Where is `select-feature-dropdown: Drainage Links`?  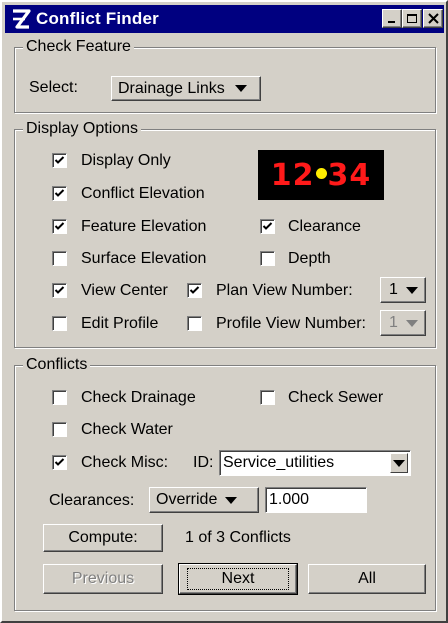
select-feature-dropdown: Drainage Links is located at coordinates (186, 88).